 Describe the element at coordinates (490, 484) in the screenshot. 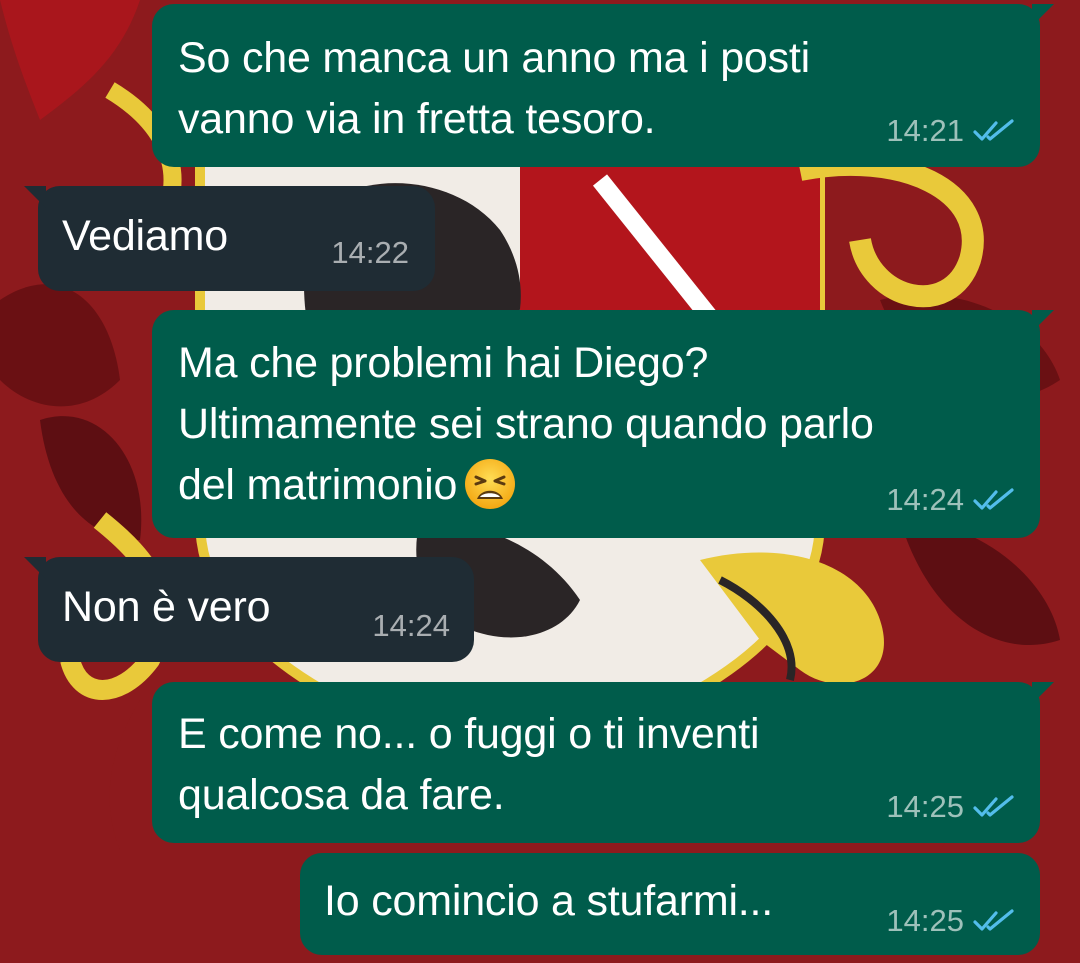

I see `weary-face-emoji-icon` at that location.